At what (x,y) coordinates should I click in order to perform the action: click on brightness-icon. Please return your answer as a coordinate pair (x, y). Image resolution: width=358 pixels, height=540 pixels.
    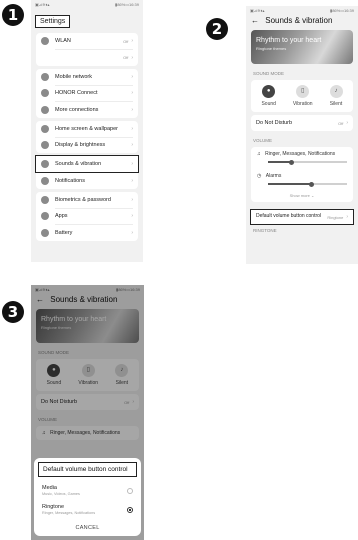
    Looking at the image, I should click on (45, 145).